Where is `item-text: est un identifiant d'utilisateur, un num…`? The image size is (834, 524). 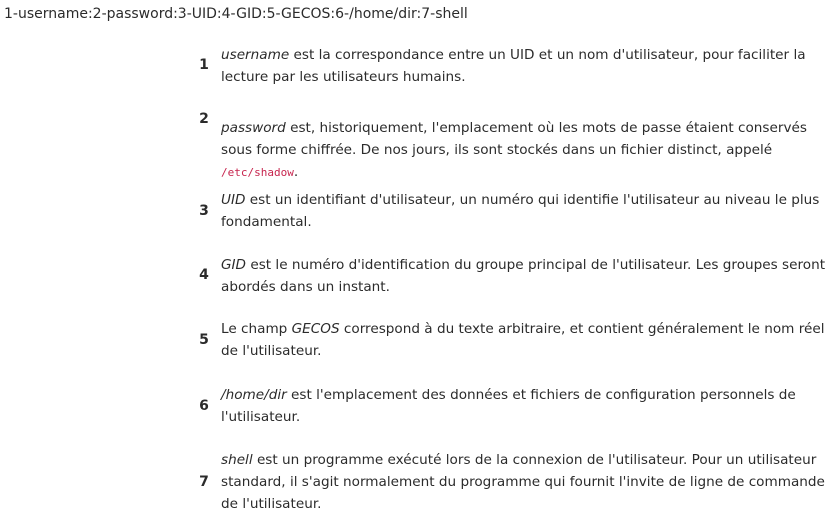 item-text: est un identifiant d'utilisateur, un num… is located at coordinates (520, 211).